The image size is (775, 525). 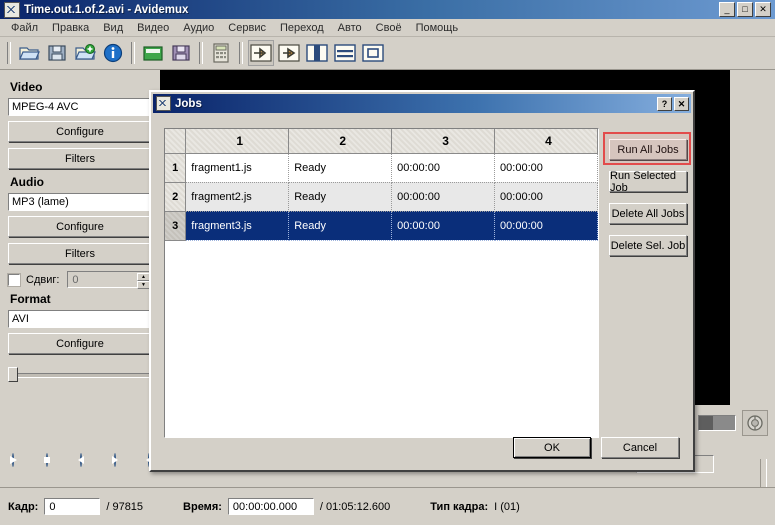 I want to click on time-label: Время:, so click(x=202, y=506).